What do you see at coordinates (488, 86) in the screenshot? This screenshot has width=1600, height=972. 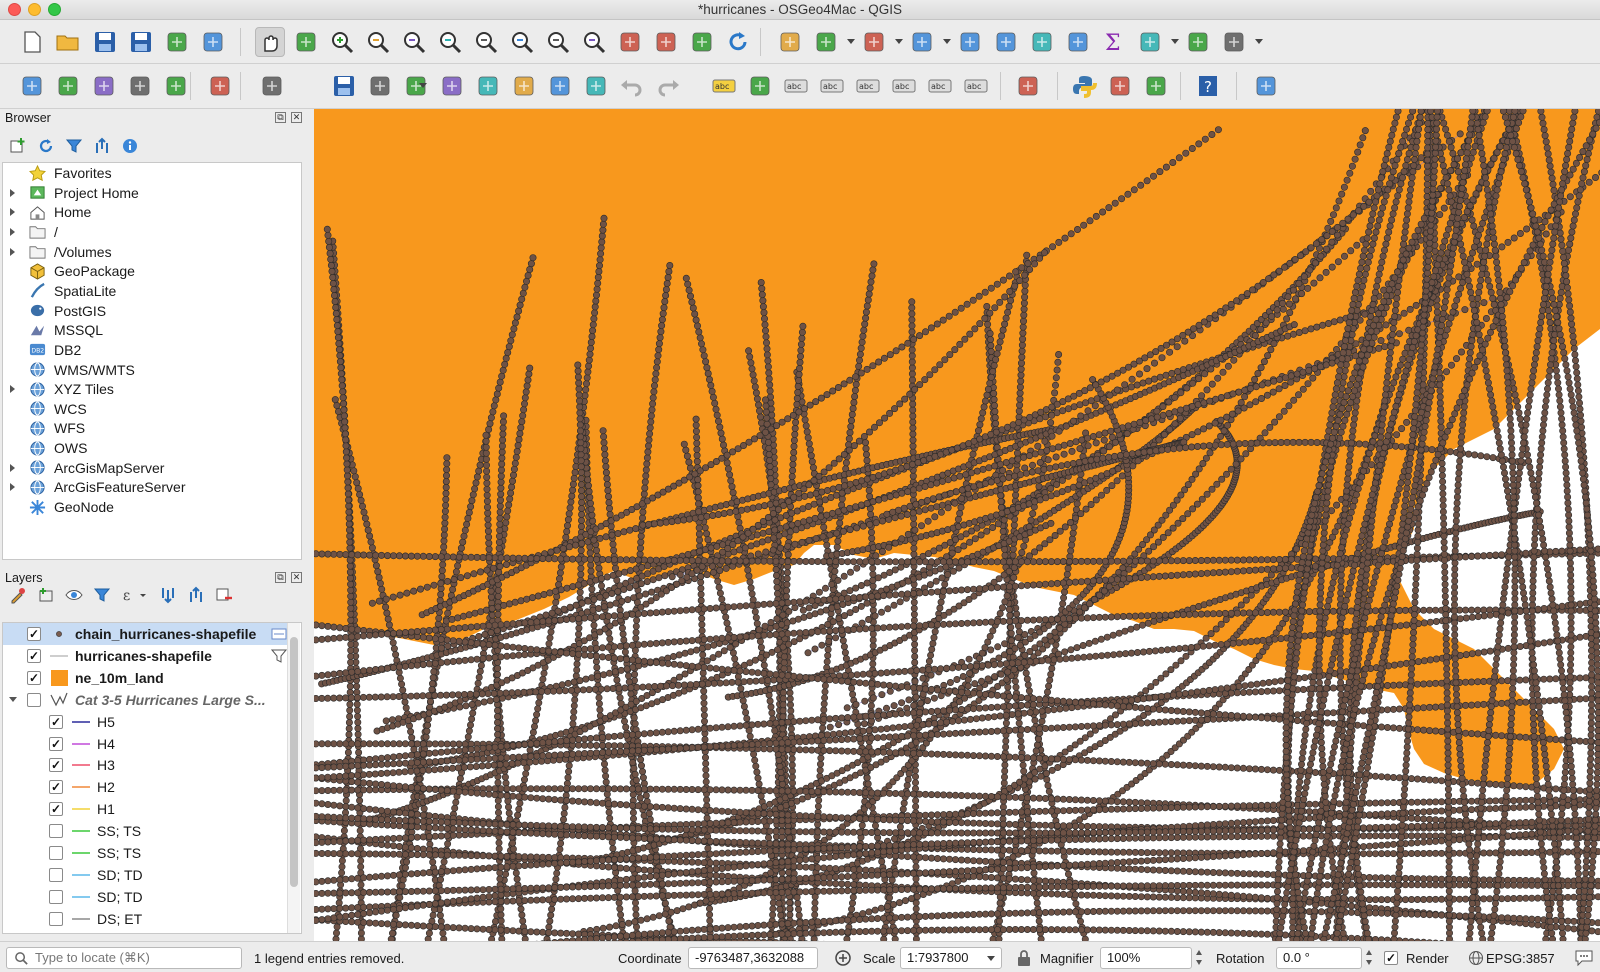 I see `delete-selected-icon` at bounding box center [488, 86].